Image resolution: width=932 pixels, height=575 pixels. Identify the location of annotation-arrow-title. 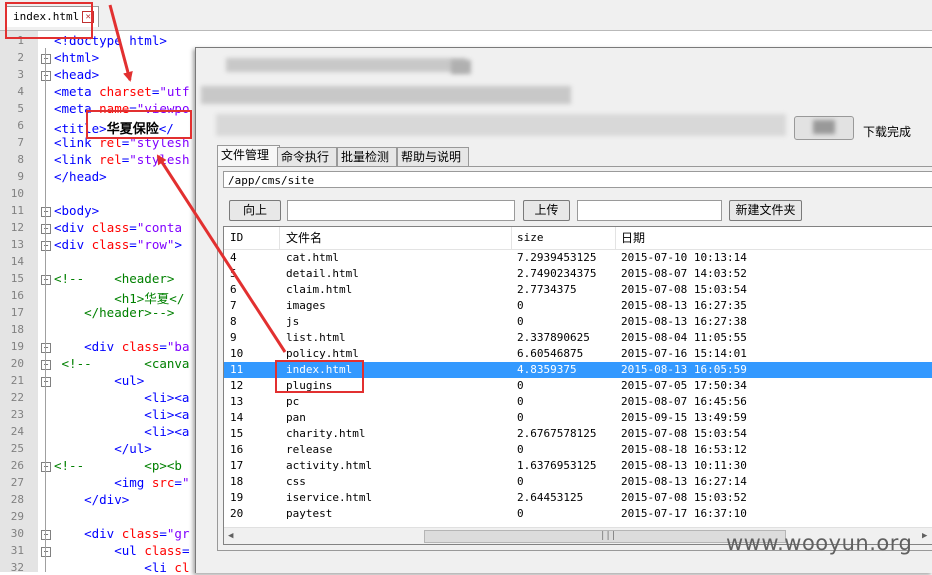
(221, 253).